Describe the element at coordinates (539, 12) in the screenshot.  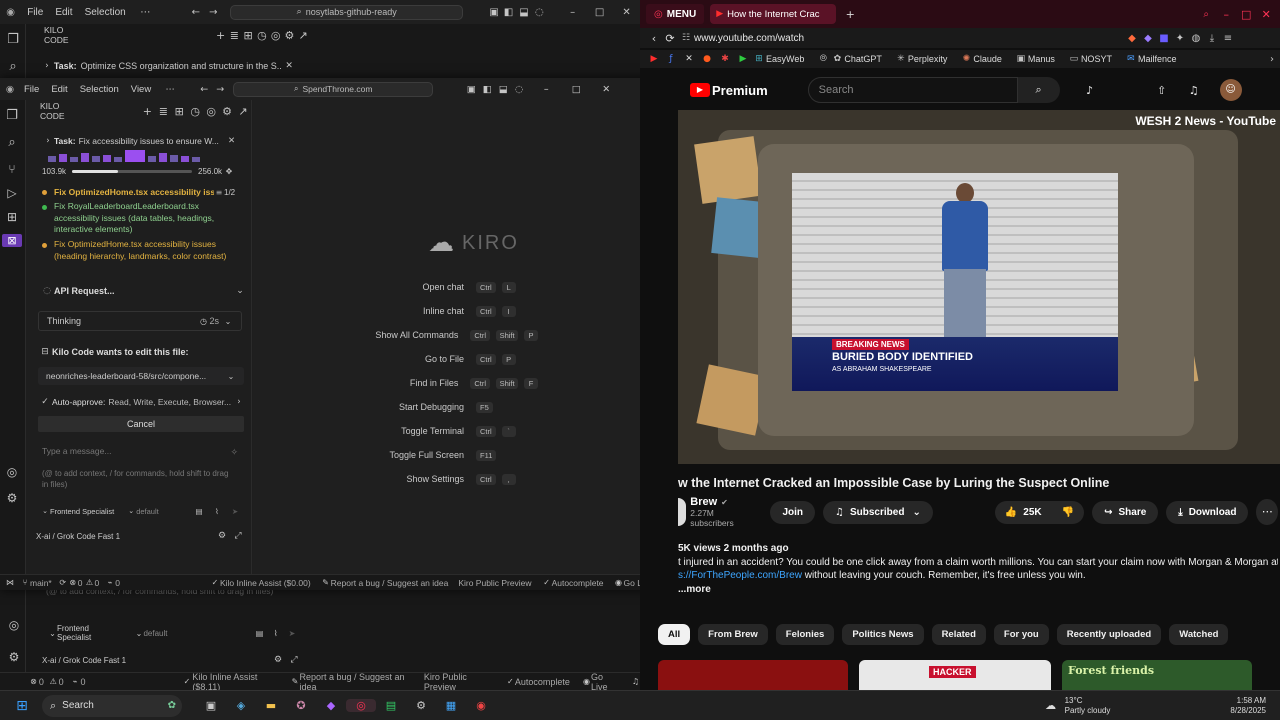
I see `chat-icon: ◌` at that location.